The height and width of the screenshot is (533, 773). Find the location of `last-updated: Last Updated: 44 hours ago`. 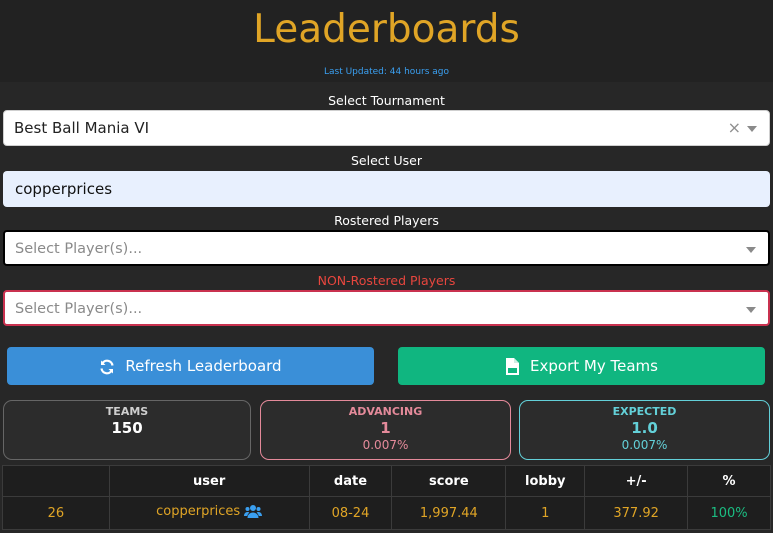

last-updated: Last Updated: 44 hours ago is located at coordinates (386, 72).